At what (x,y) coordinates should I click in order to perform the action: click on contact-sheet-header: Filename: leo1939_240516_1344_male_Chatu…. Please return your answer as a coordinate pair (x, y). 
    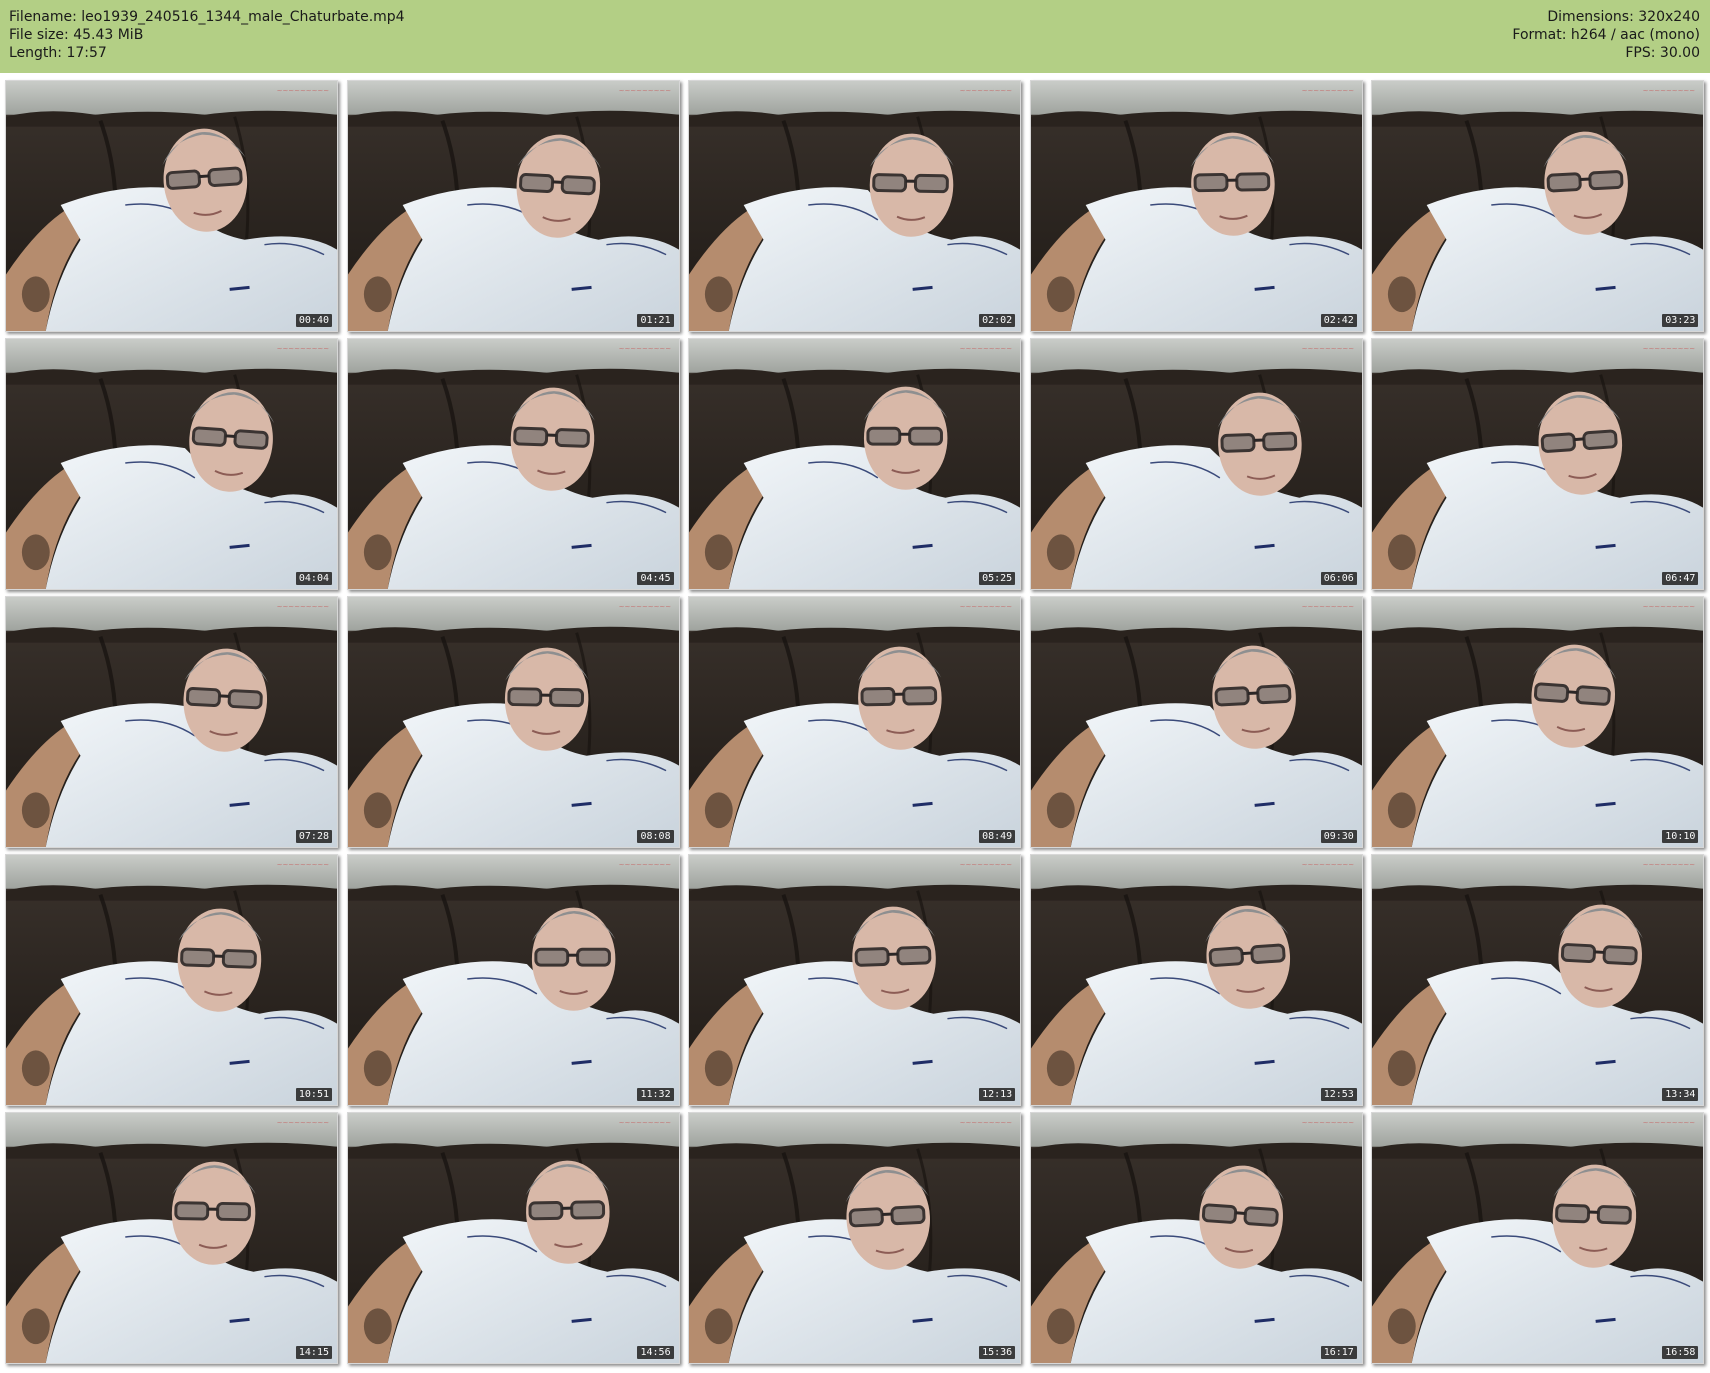
    Looking at the image, I should click on (855, 36).